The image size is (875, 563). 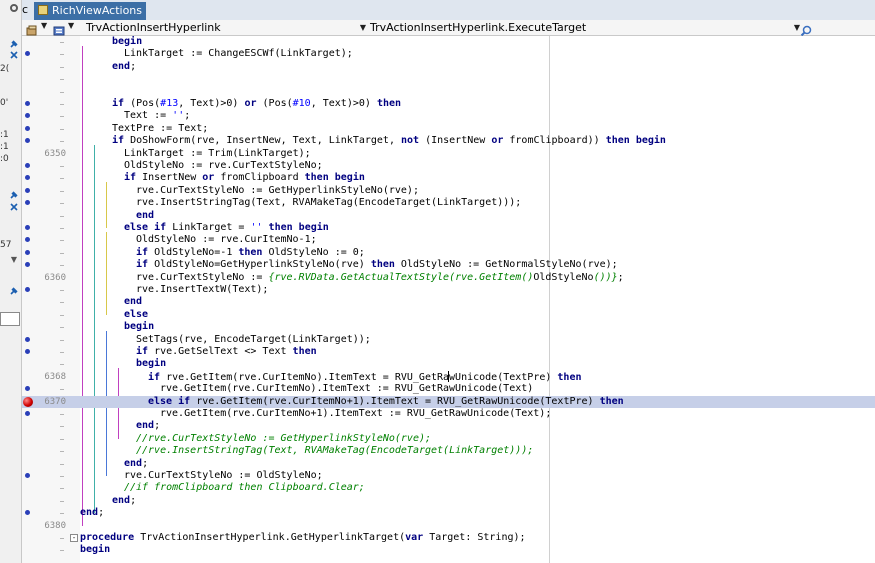 What do you see at coordinates (32, 29) in the screenshot?
I see `class-browser-icon` at bounding box center [32, 29].